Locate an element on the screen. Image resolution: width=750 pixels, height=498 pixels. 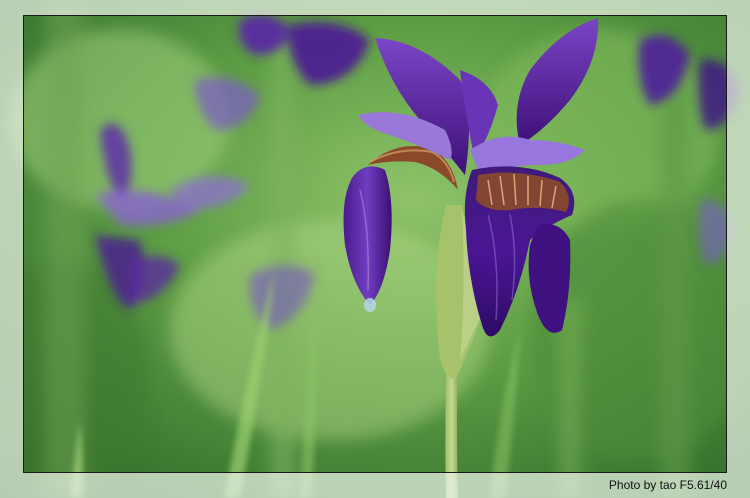
frame-mat-right is located at coordinates (738, 244).